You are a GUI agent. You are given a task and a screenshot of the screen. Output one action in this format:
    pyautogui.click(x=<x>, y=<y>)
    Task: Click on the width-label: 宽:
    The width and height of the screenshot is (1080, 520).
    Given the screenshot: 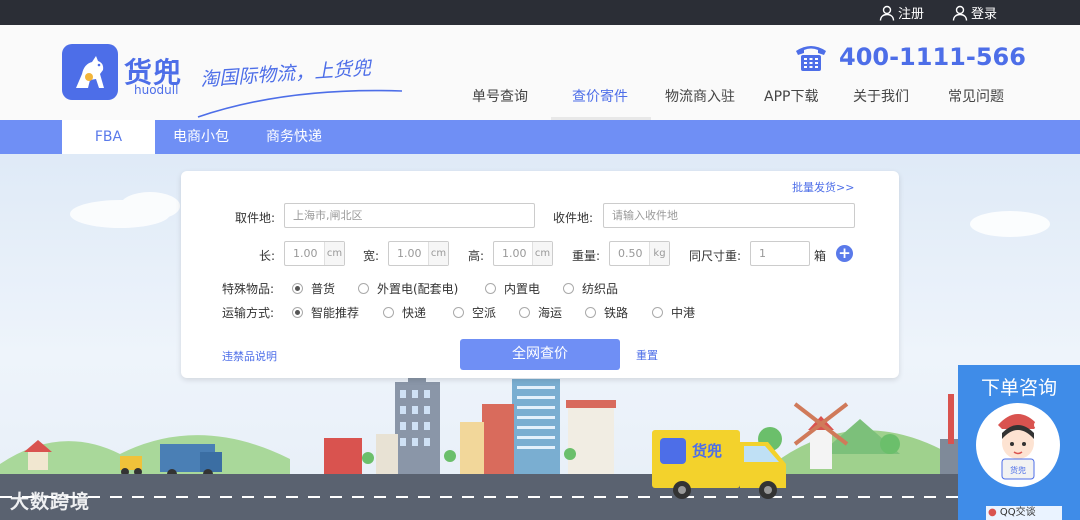 What is the action you would take?
    pyautogui.click(x=371, y=256)
    